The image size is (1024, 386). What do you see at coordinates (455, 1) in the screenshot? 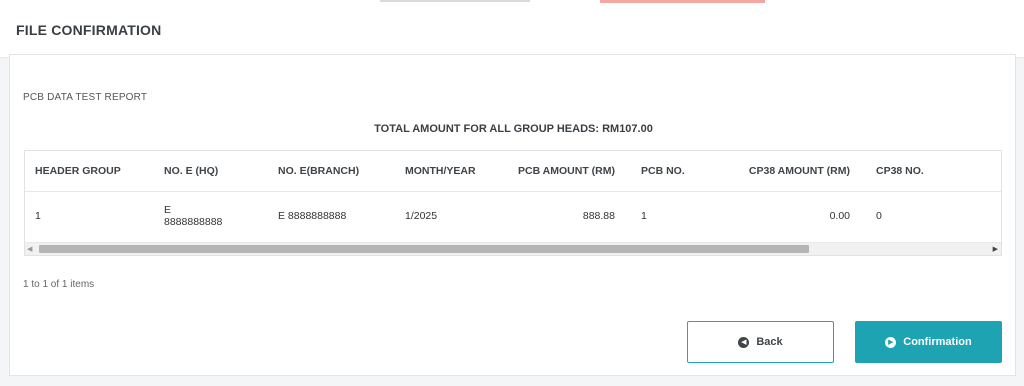
I see `nav-indicator` at bounding box center [455, 1].